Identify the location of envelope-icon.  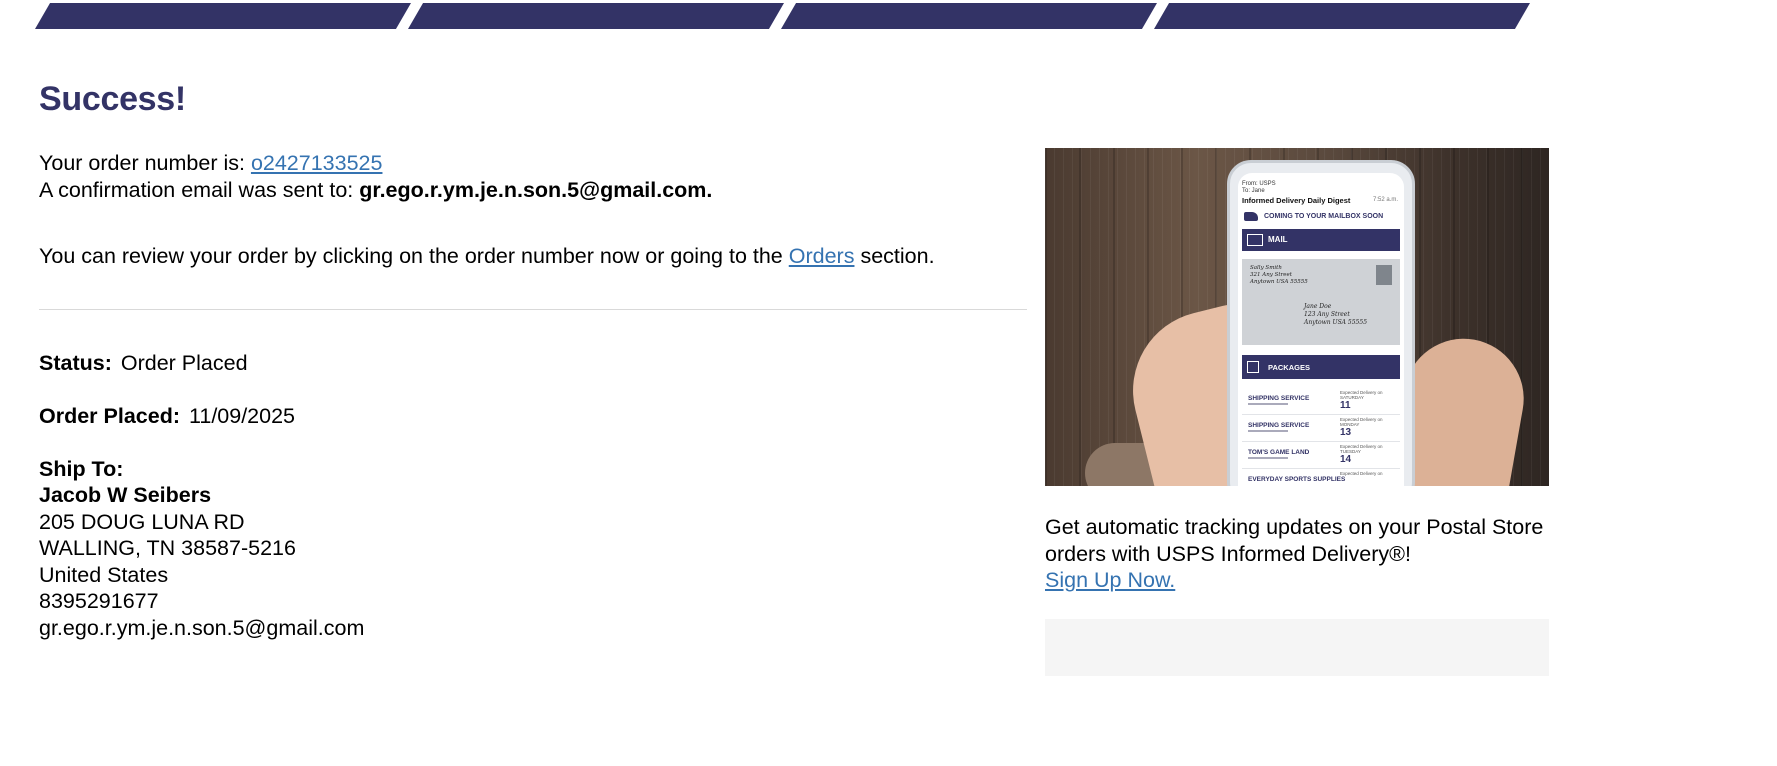
(1255, 240).